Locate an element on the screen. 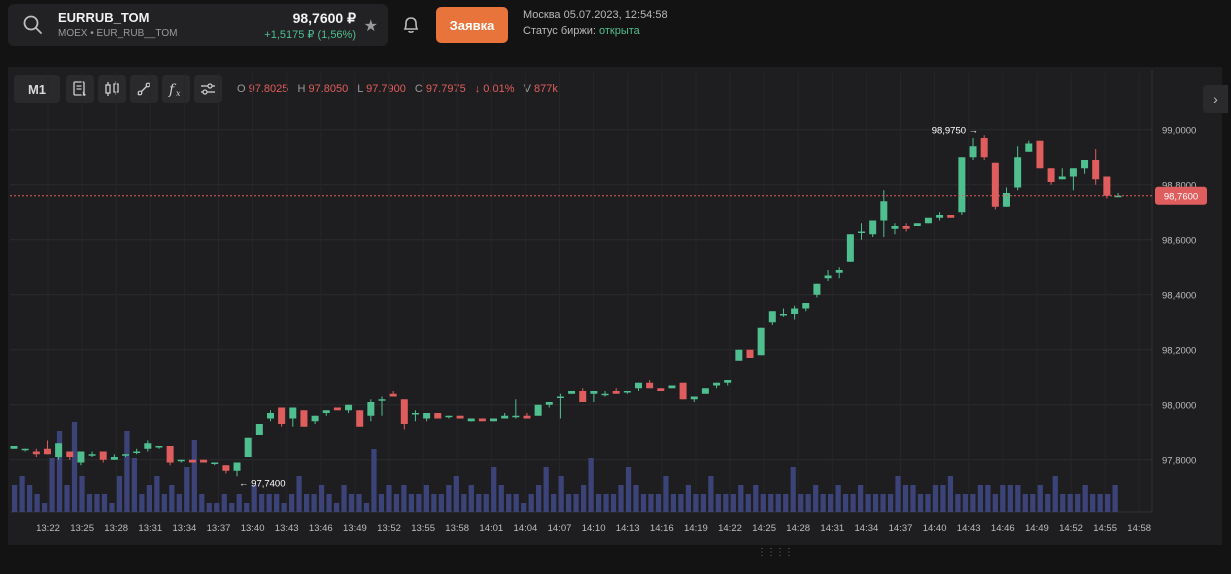 This screenshot has width=1231, height=574. x-tick-label: 14:46 is located at coordinates (1003, 528).